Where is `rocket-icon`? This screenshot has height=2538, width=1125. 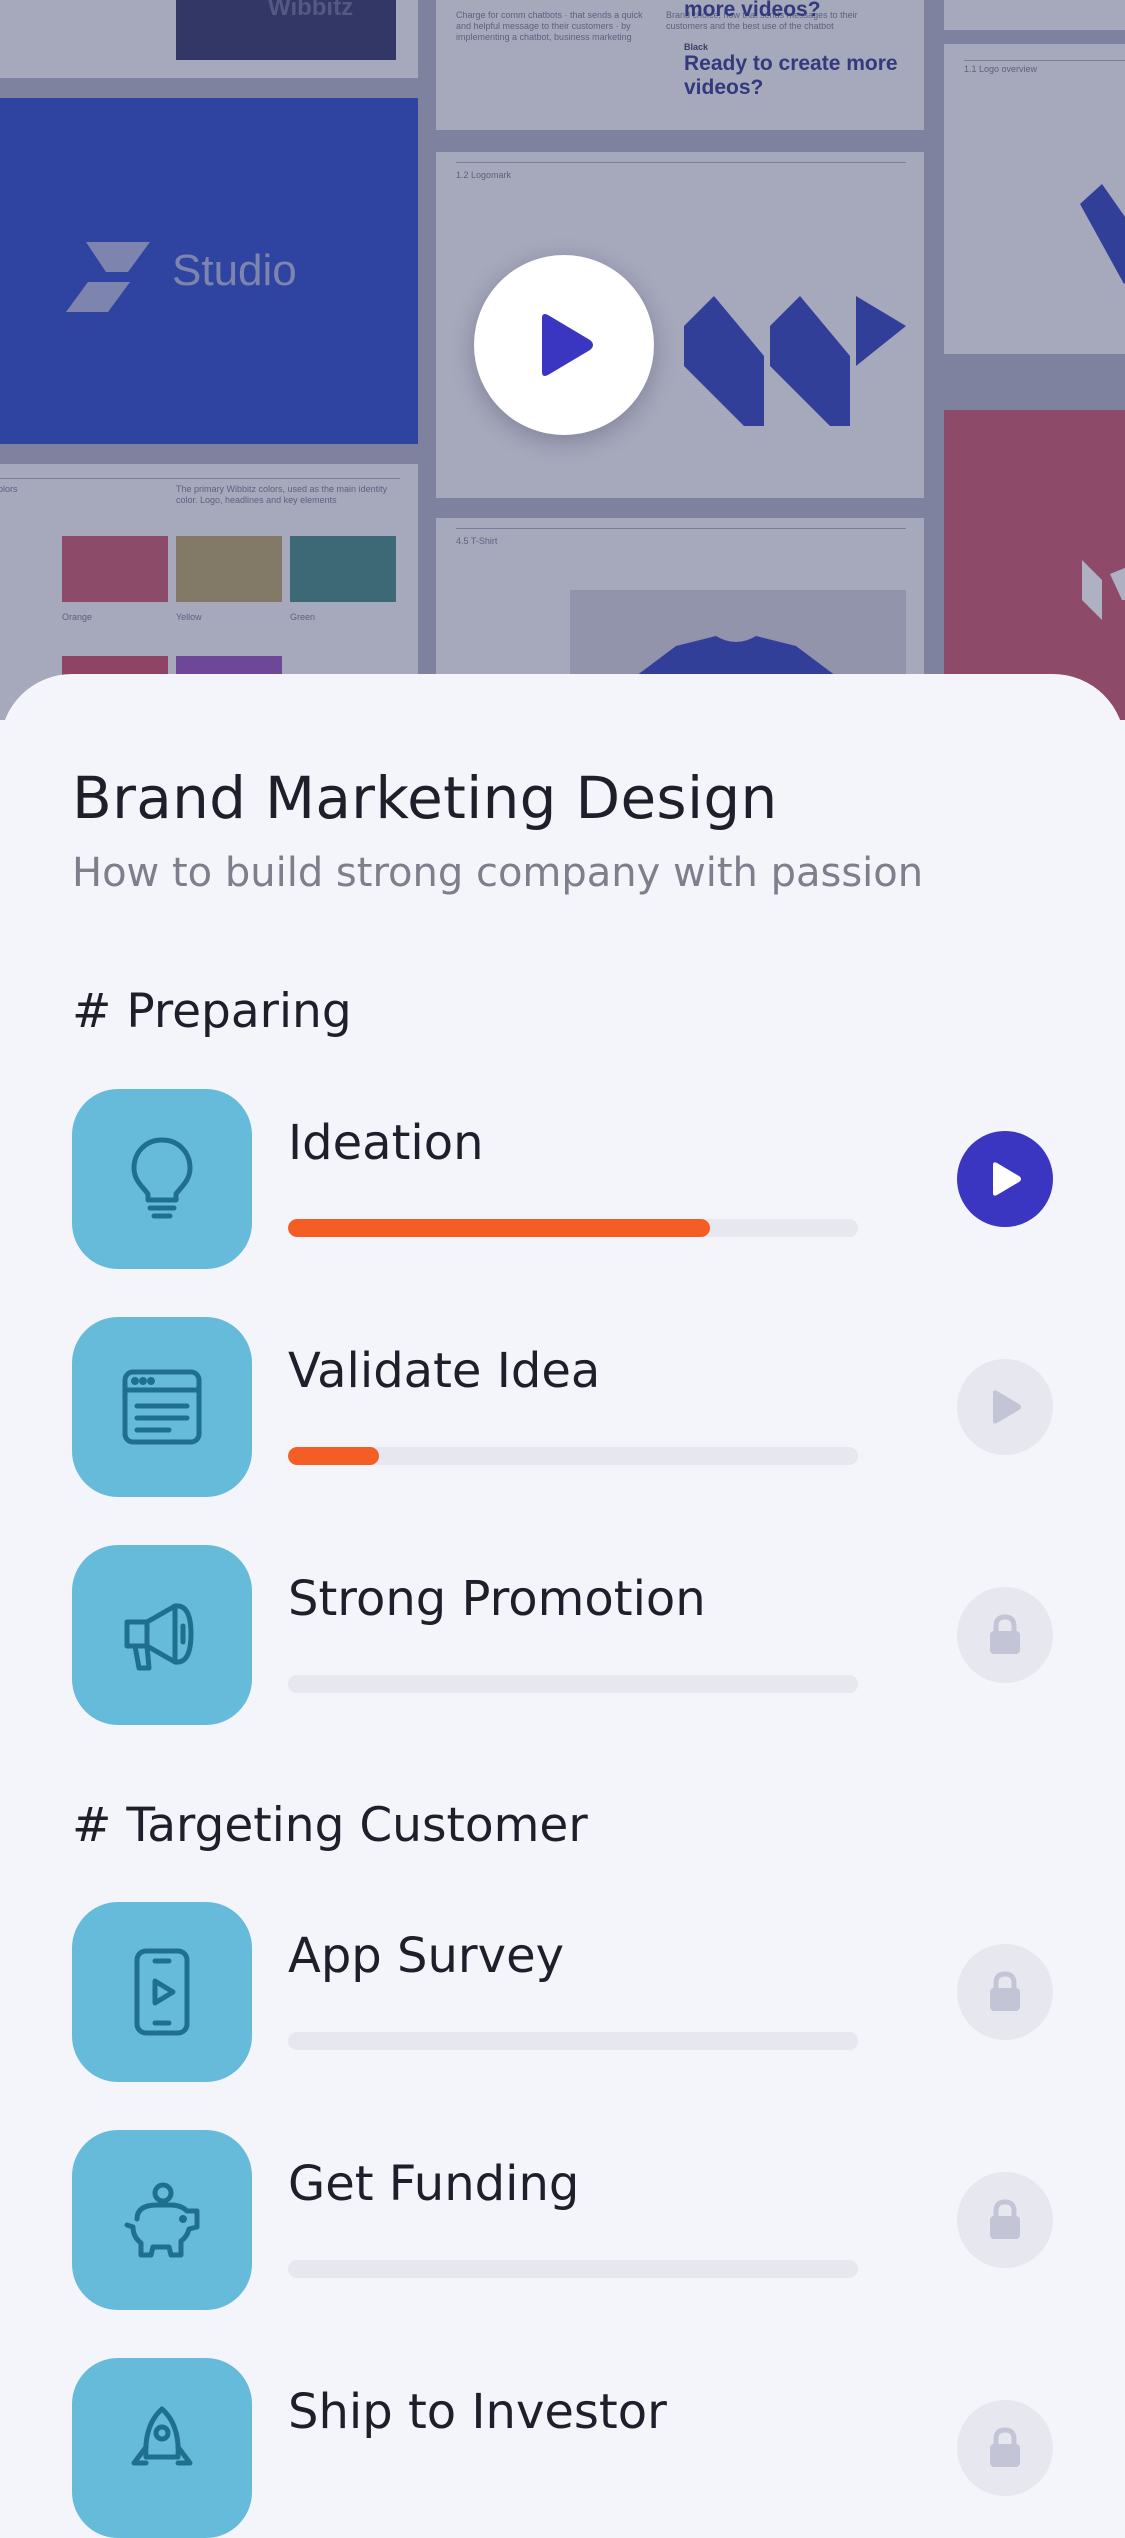
rocket-icon is located at coordinates (162, 2436).